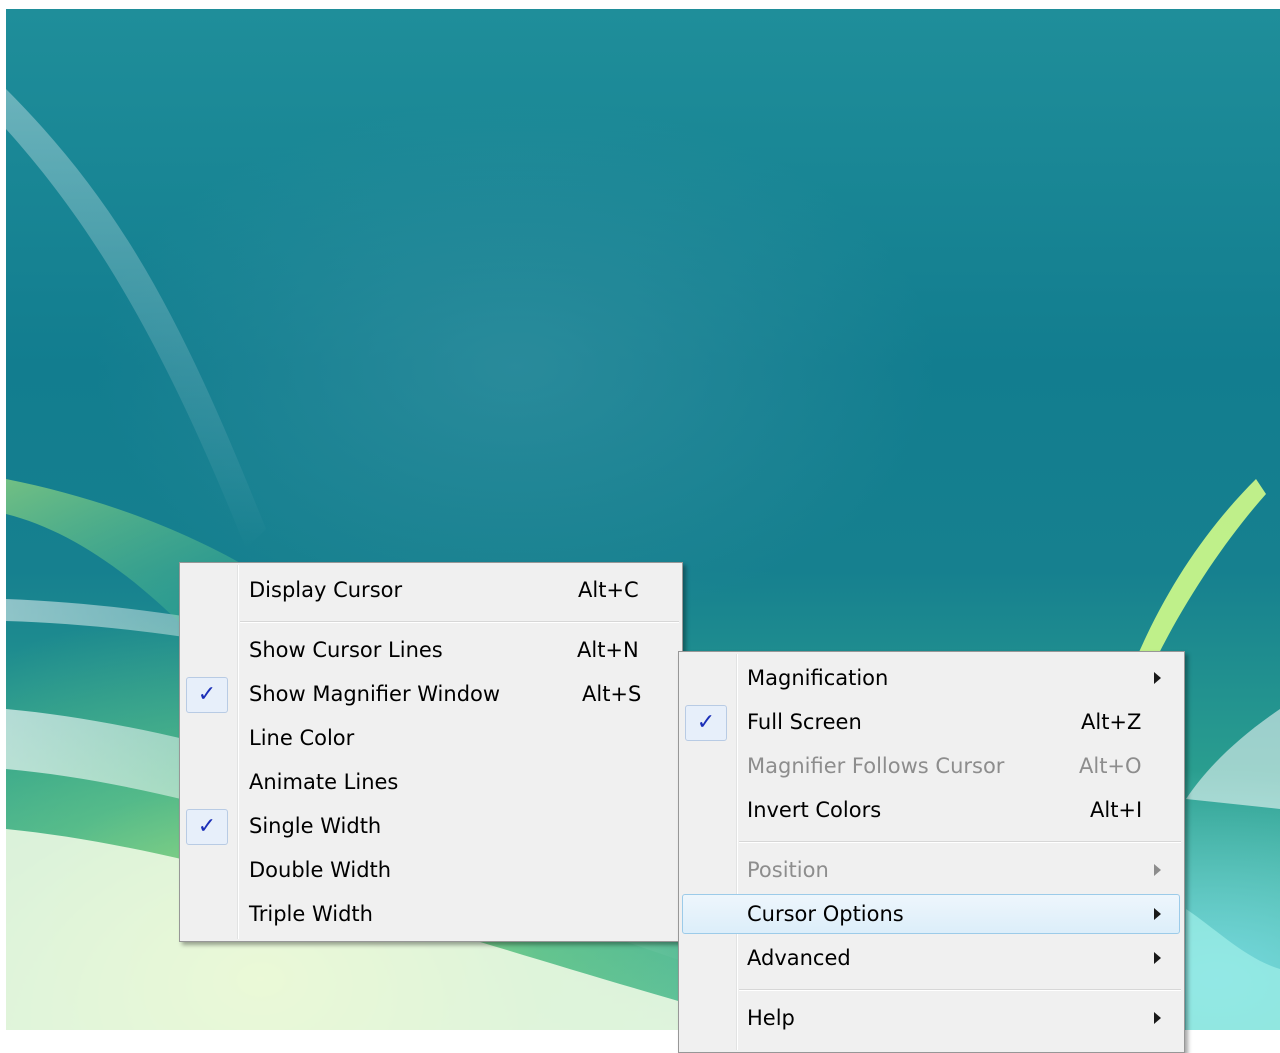 The width and height of the screenshot is (1280, 1053). What do you see at coordinates (814, 810) in the screenshot?
I see `menu-item-label: Invert Colors` at bounding box center [814, 810].